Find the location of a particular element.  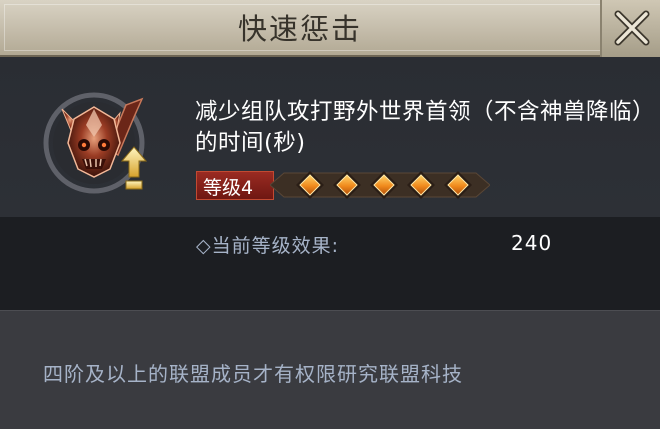

level-badge: 等级4 is located at coordinates (235, 185).